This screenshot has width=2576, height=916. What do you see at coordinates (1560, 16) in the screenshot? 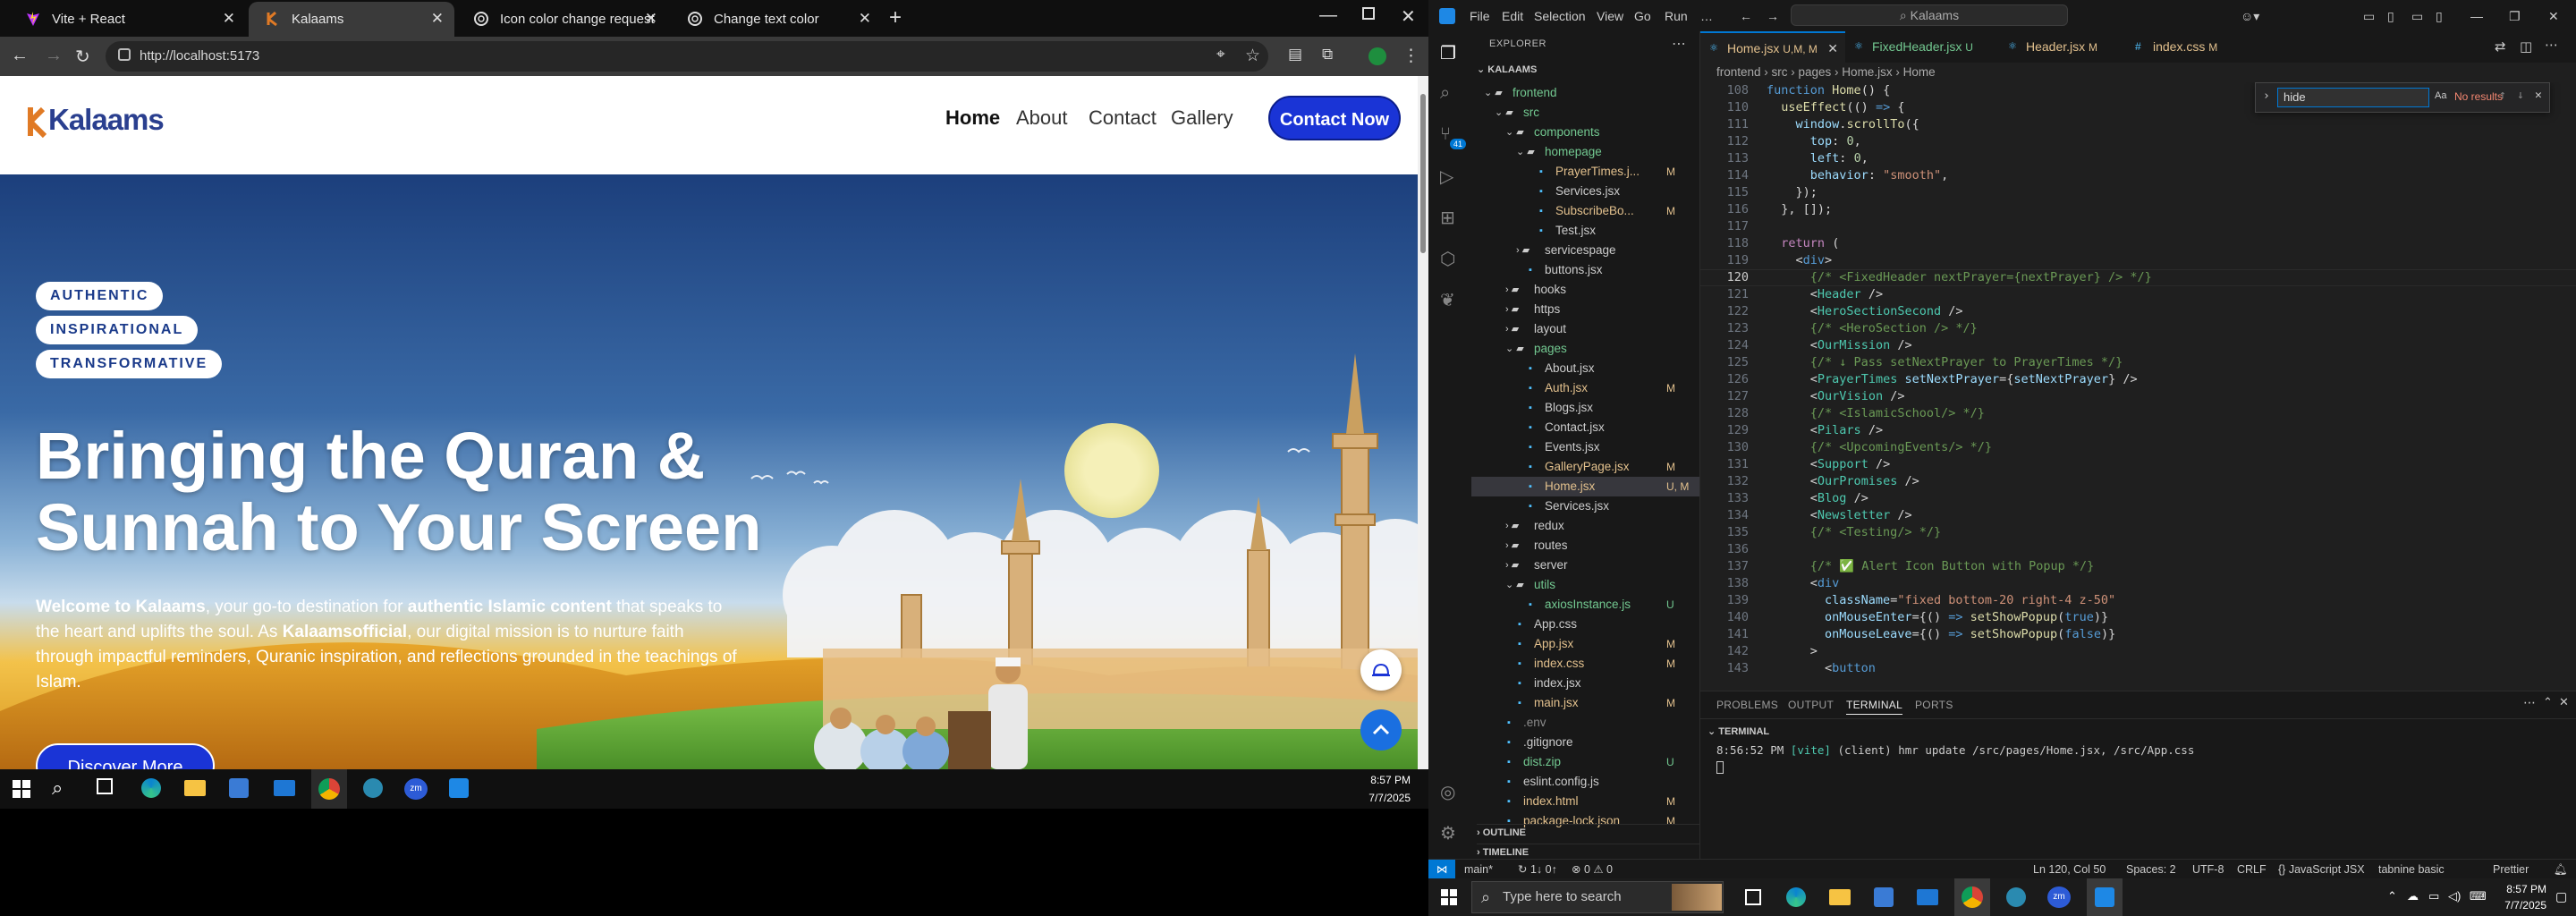
I see `menu-selection: Selection` at bounding box center [1560, 16].